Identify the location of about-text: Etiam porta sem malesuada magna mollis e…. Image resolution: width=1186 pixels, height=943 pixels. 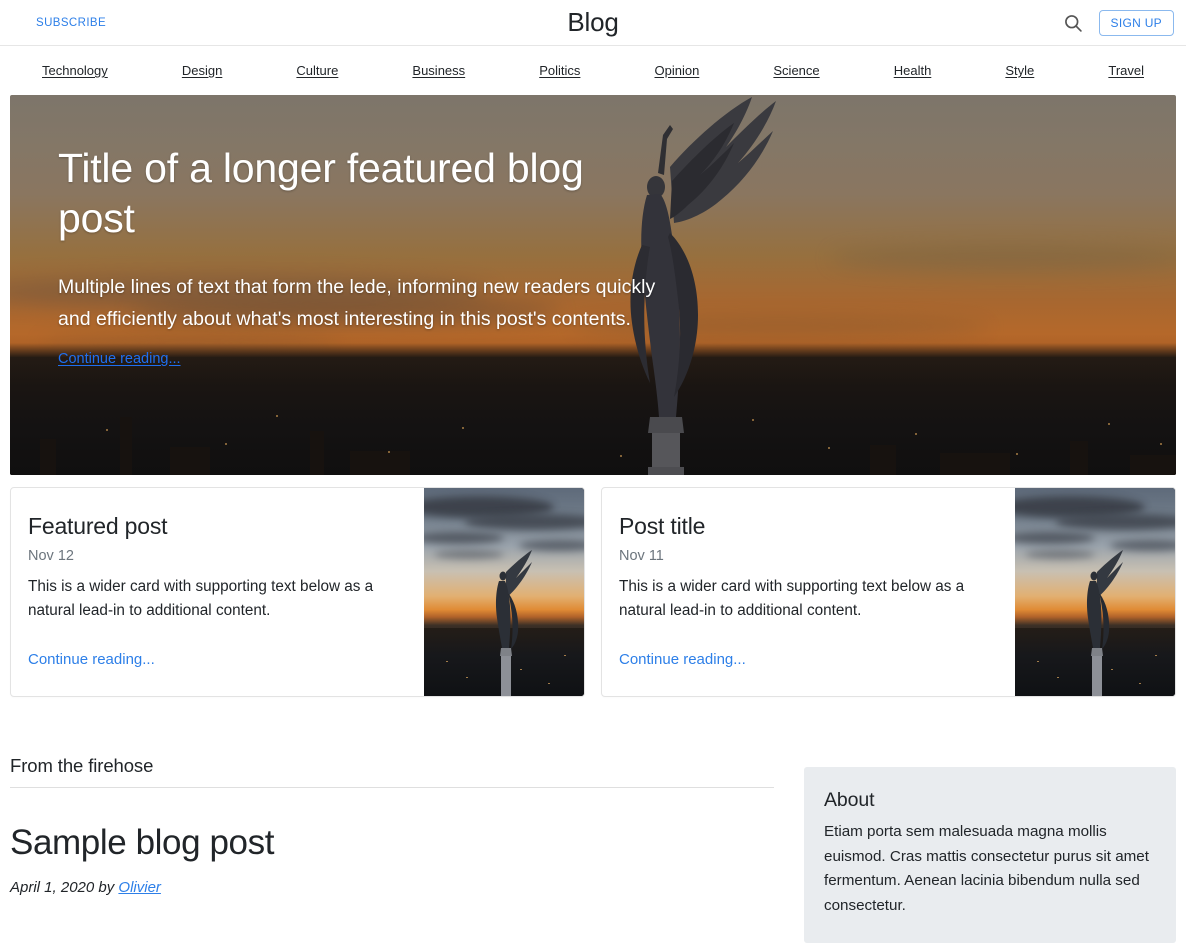
(986, 868).